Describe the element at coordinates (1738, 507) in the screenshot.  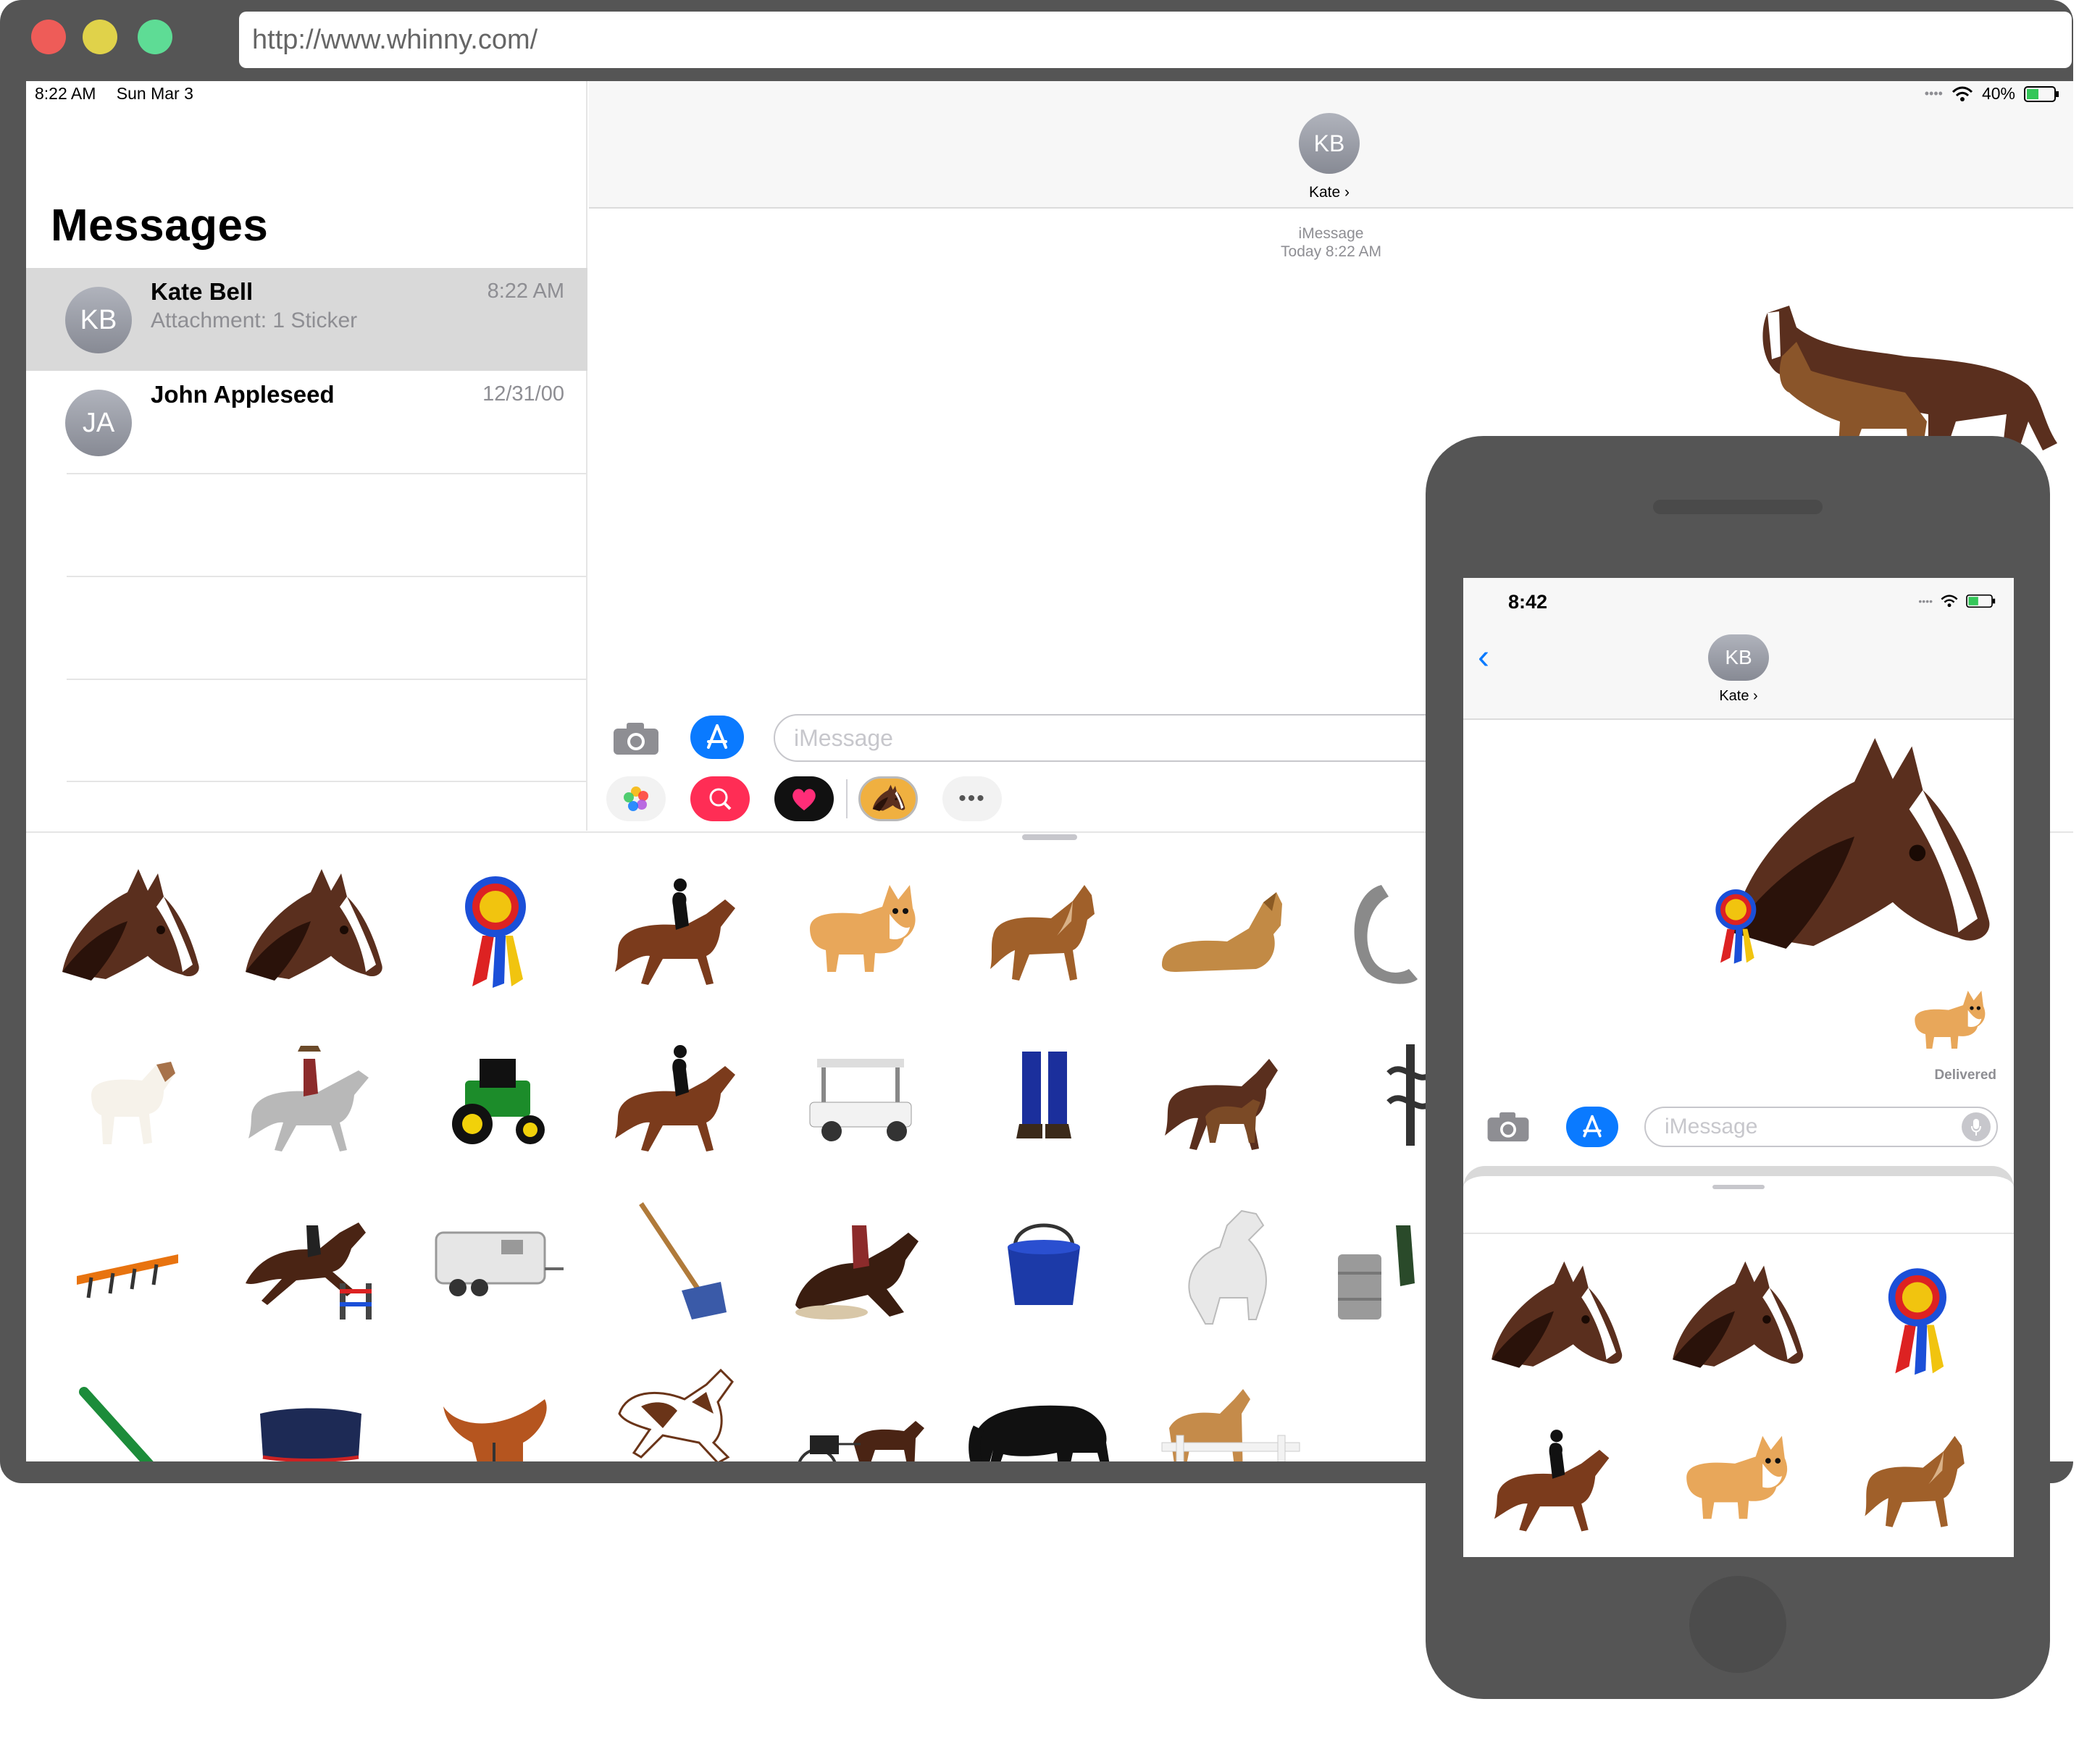
I see `phone-speaker` at that location.